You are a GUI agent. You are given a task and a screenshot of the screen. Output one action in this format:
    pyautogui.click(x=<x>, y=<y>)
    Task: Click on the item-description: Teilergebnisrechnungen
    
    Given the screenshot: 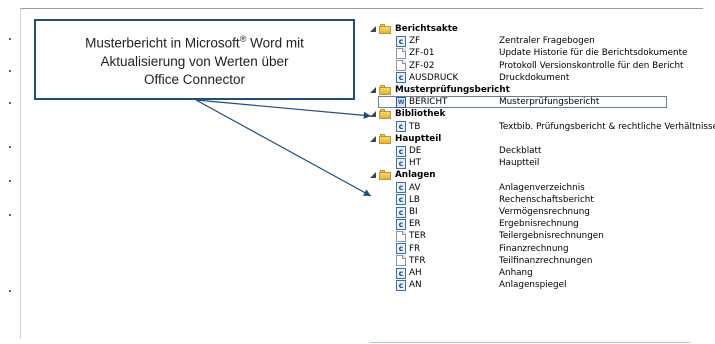 What is the action you would take?
    pyautogui.click(x=551, y=236)
    